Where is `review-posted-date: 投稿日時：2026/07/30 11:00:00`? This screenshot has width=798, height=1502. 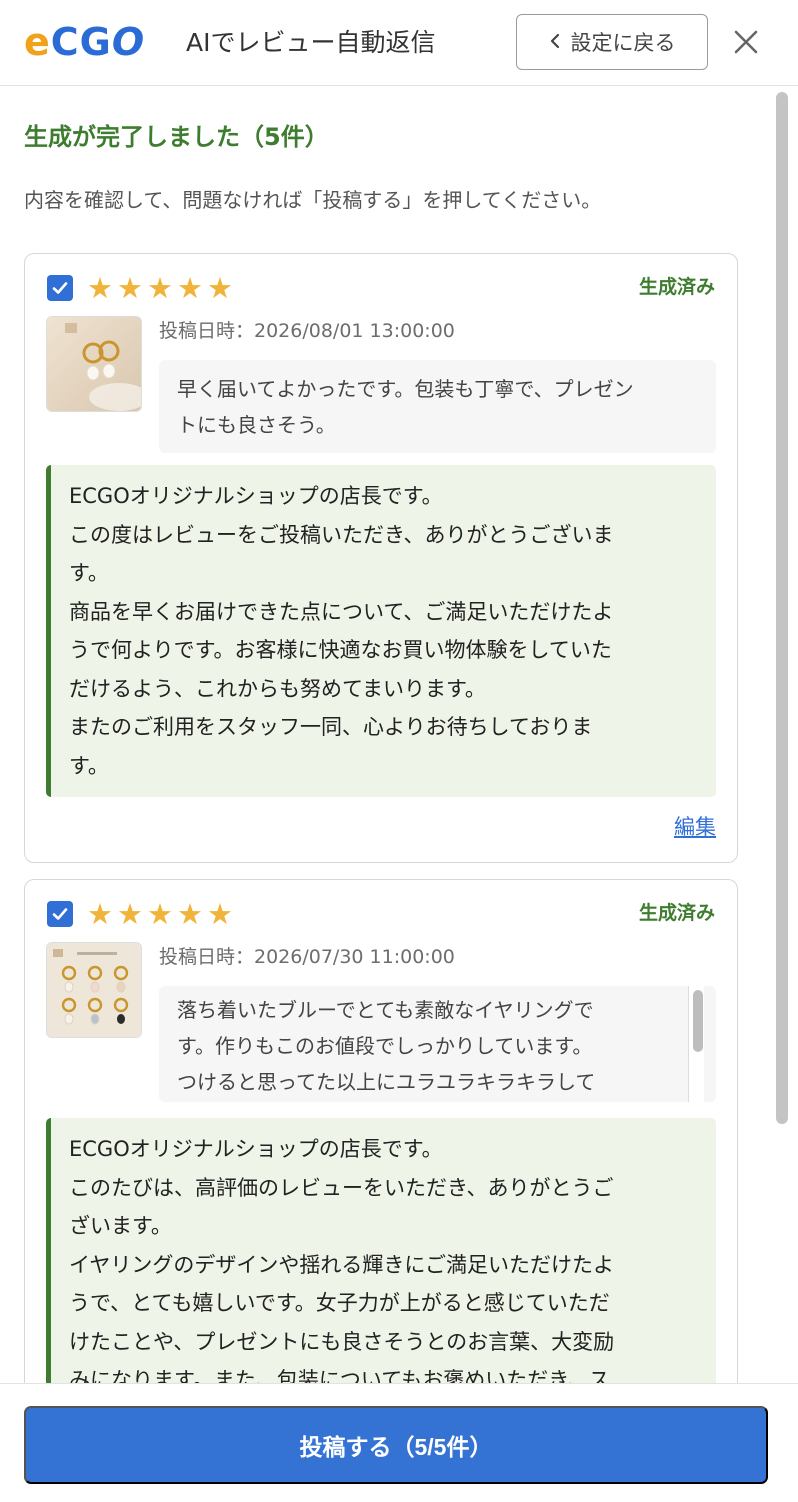
review-posted-date: 投稿日時：2026/07/30 11:00:00 is located at coordinates (307, 957).